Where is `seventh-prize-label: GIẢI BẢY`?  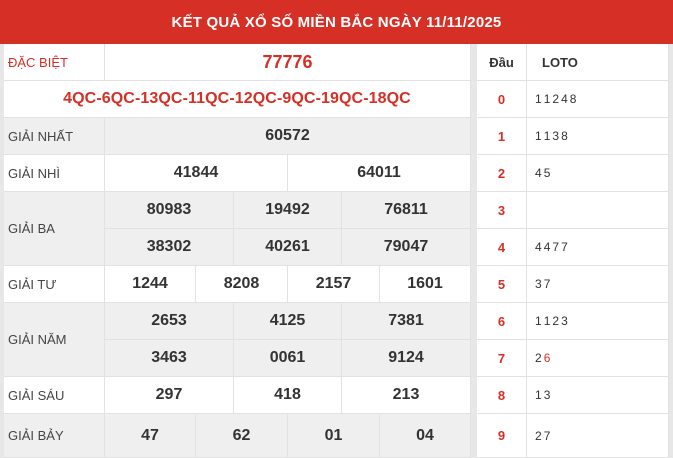 seventh-prize-label: GIẢI BẢY is located at coordinates (54, 436).